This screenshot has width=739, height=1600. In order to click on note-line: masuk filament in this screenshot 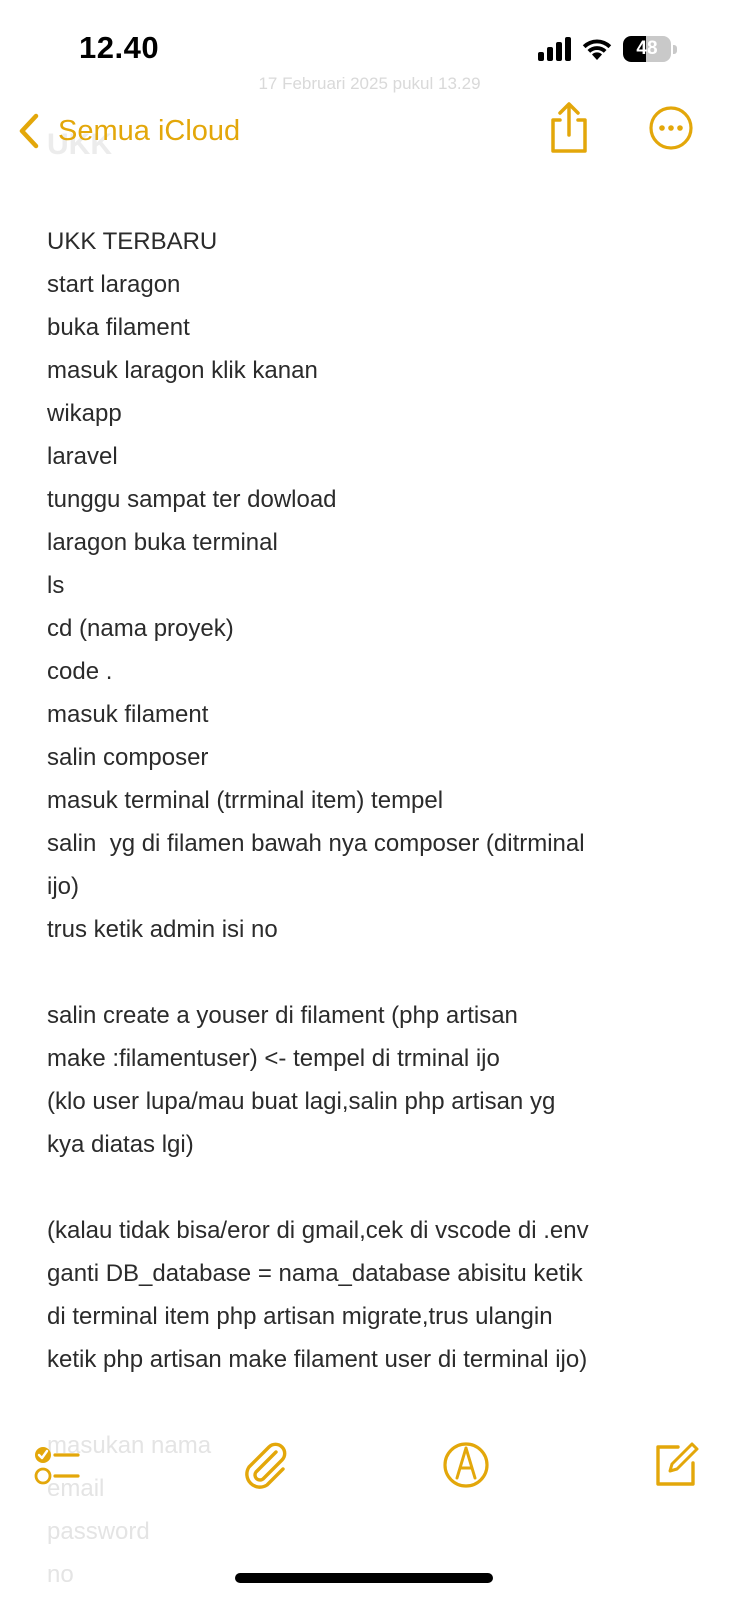, I will do `click(128, 714)`.